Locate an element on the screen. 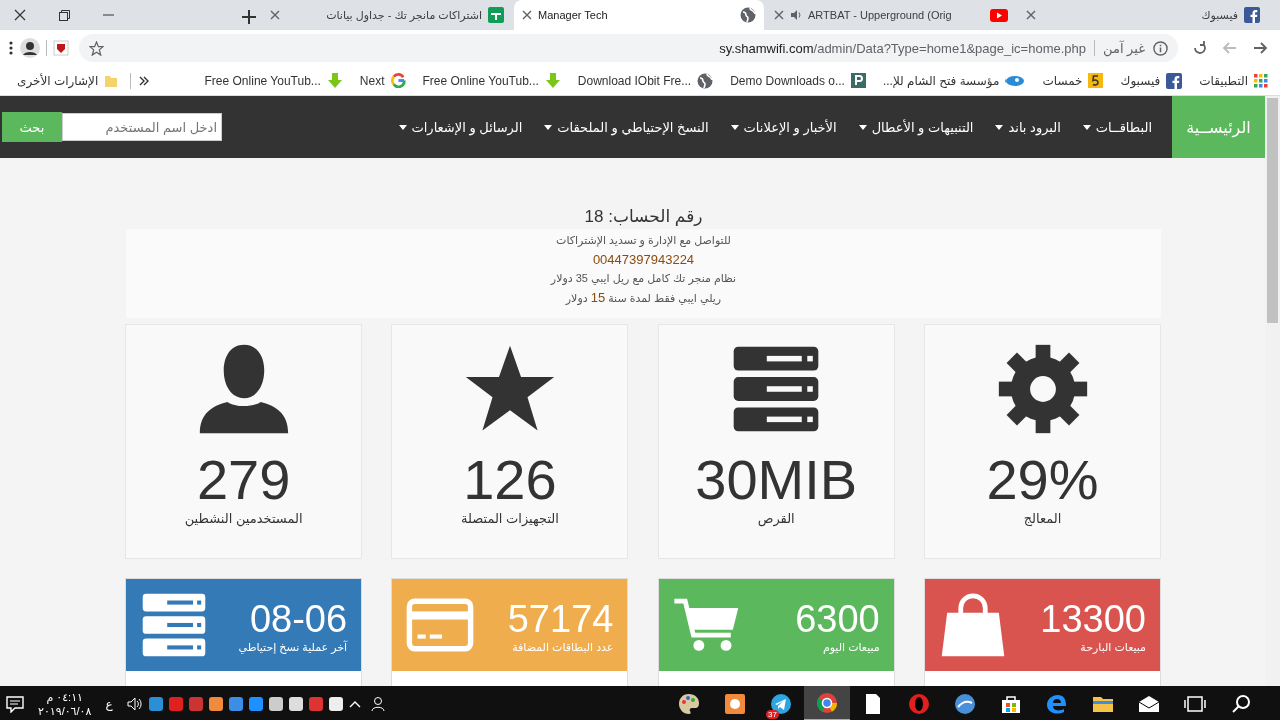 The width and height of the screenshot is (1280, 720). paper-plane-icon is located at coordinates (781, 703).